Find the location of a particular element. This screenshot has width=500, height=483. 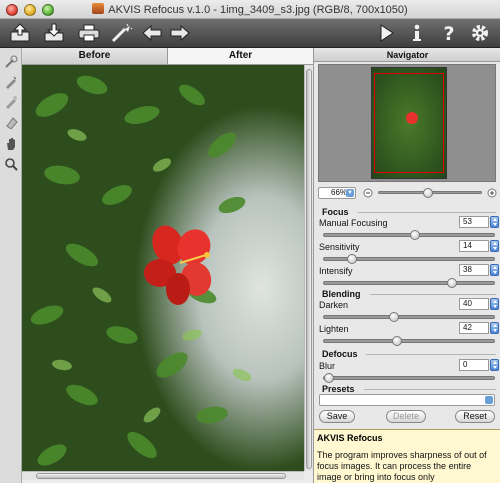

wand-icon is located at coordinates (122, 33).